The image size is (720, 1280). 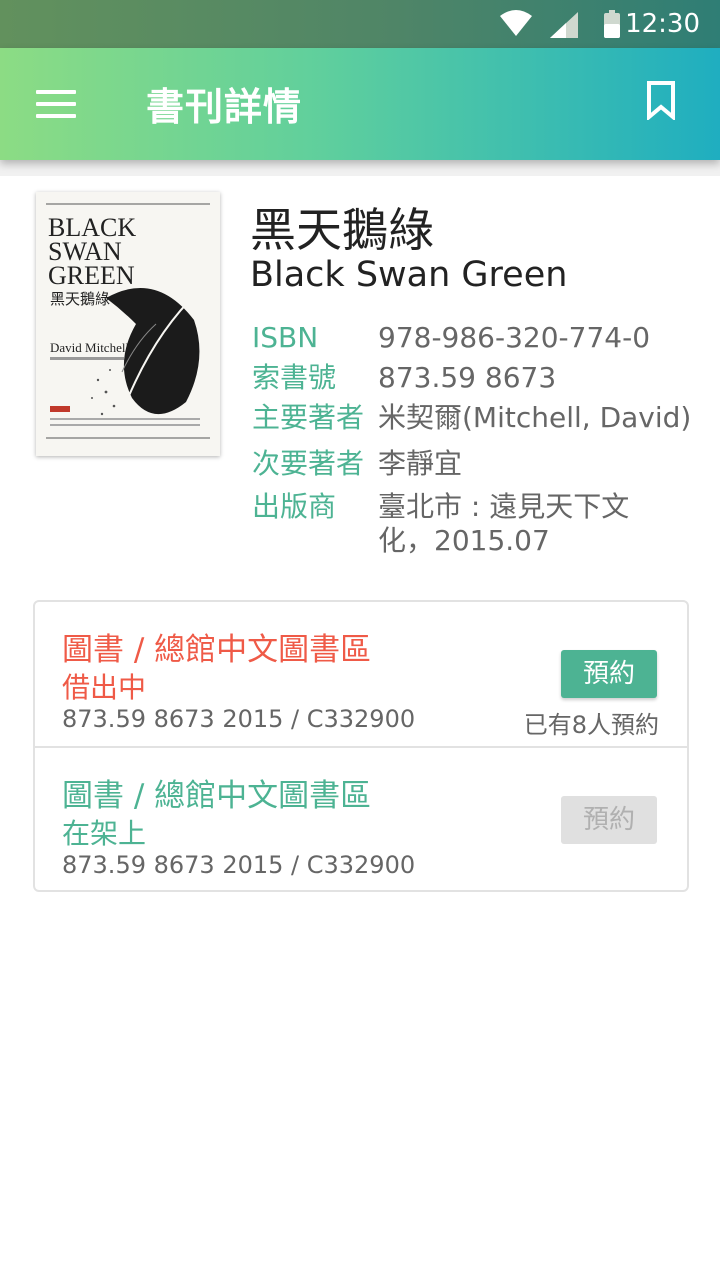 What do you see at coordinates (104, 833) in the screenshot?
I see `holding-status: 在架上` at bounding box center [104, 833].